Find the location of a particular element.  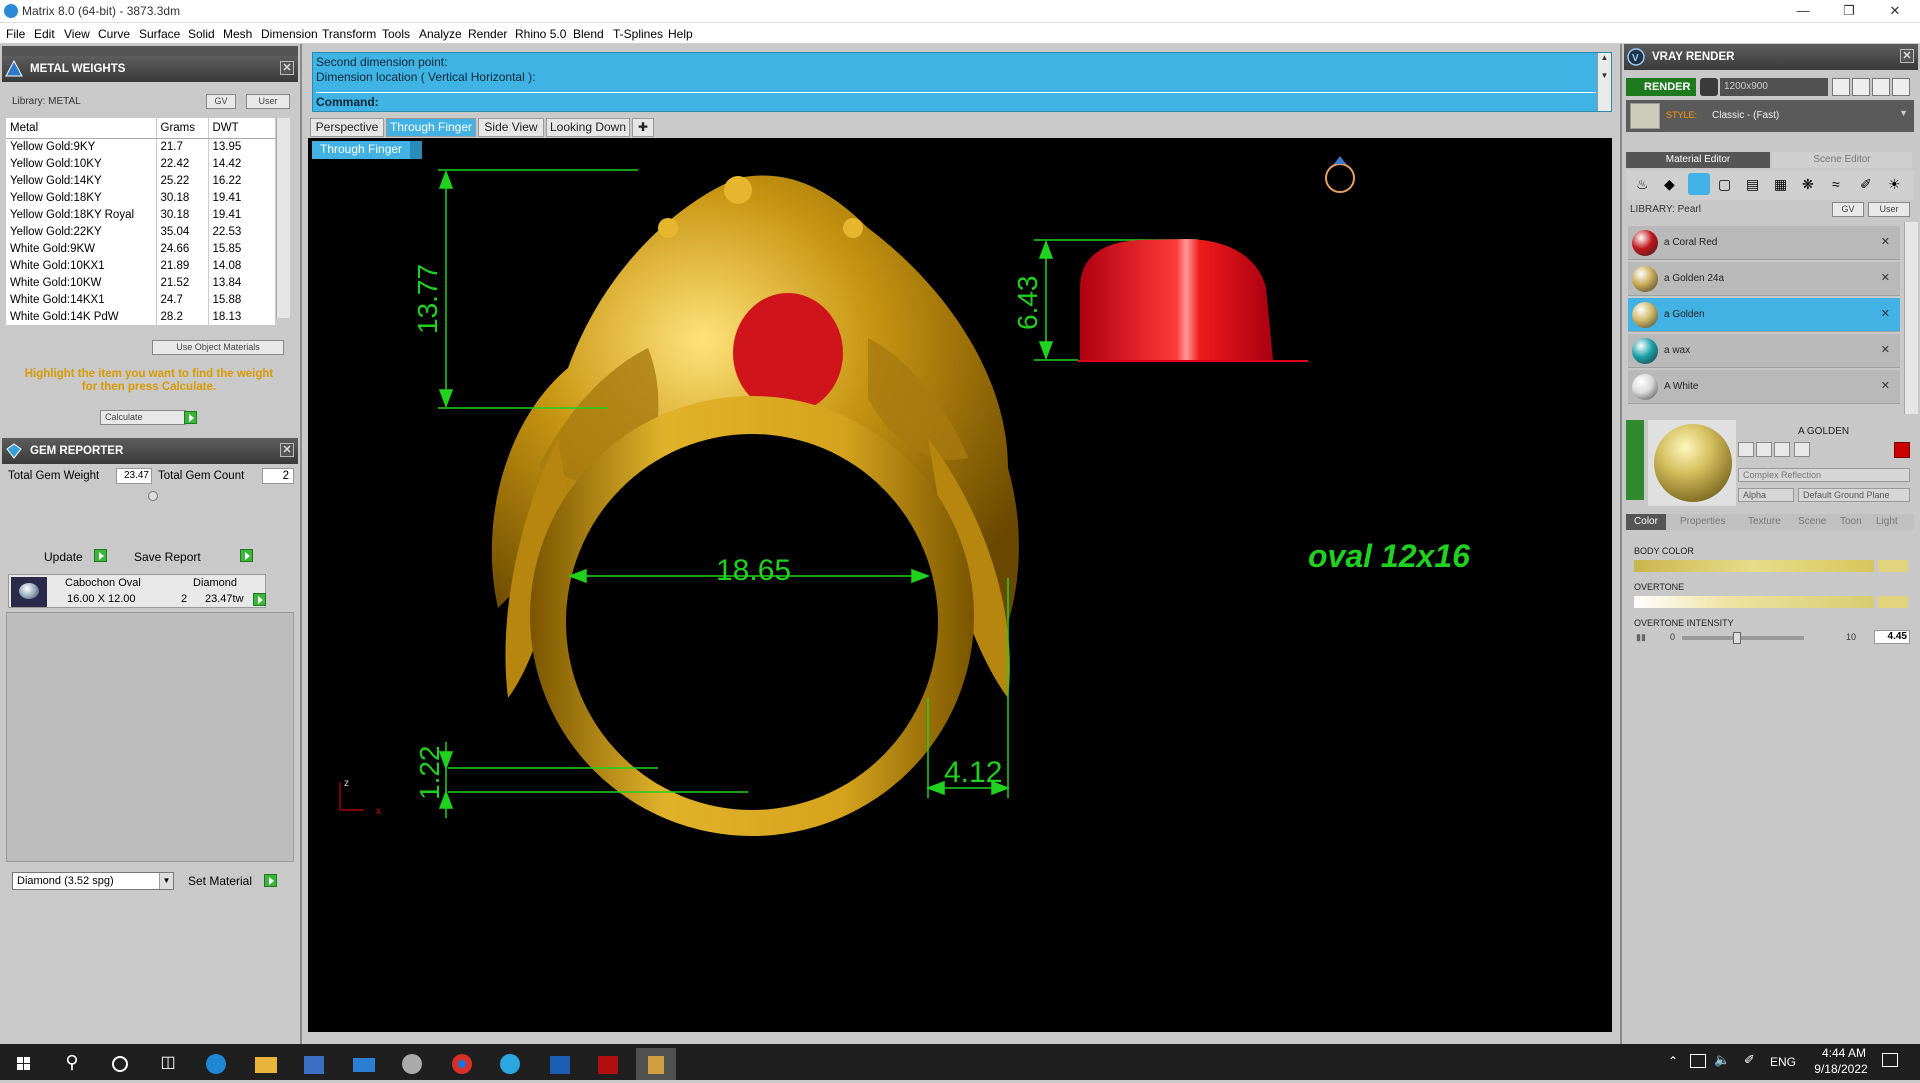

tab-through-finger: Through Finger is located at coordinates (431, 127).